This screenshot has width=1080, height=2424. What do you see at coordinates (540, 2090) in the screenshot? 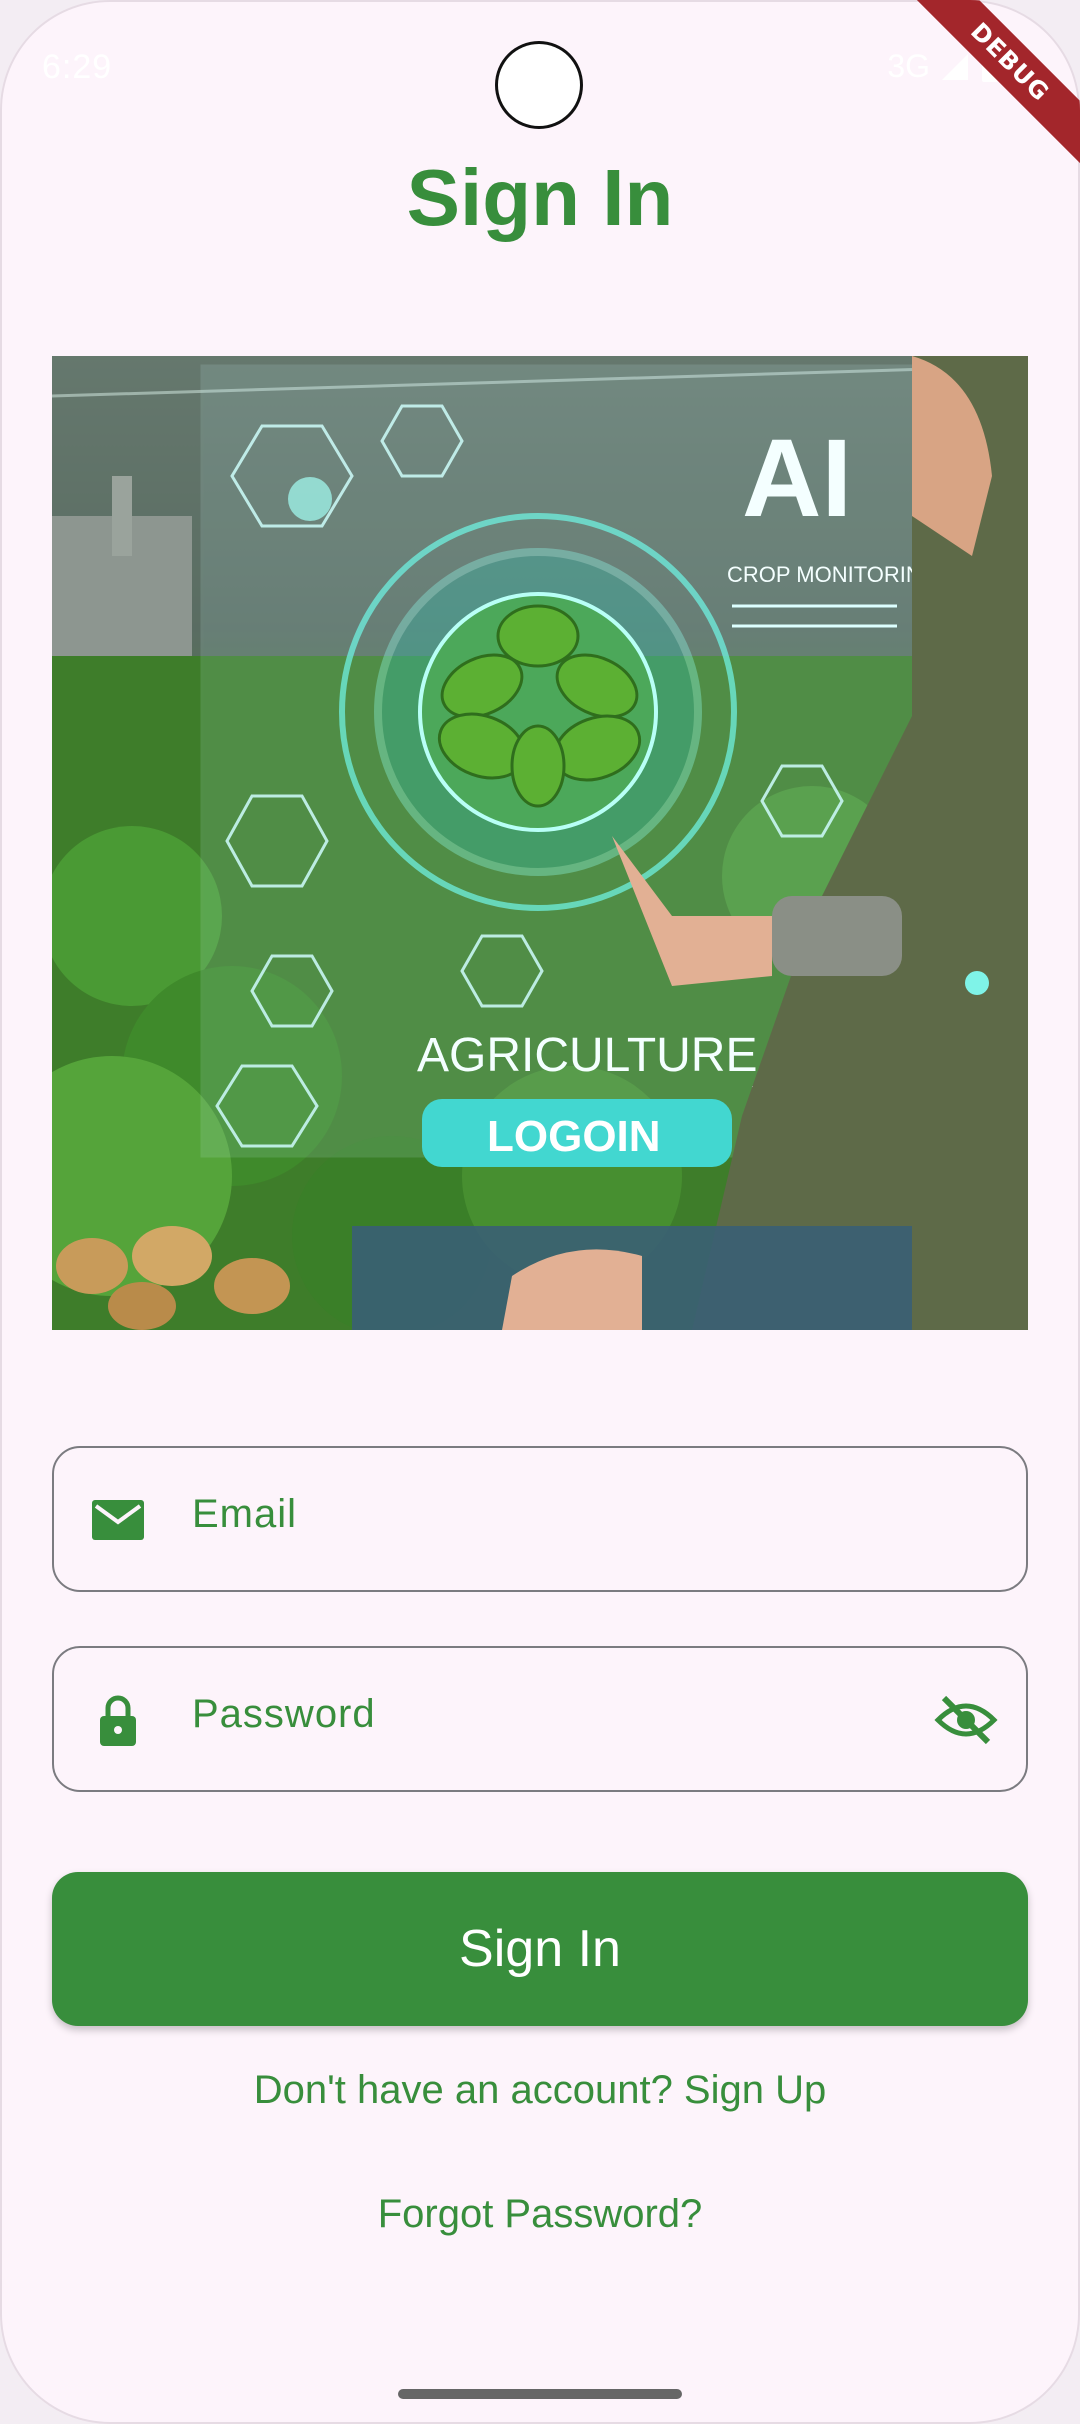
I see `sign-up-link: Don't have an account? Sign Up` at bounding box center [540, 2090].